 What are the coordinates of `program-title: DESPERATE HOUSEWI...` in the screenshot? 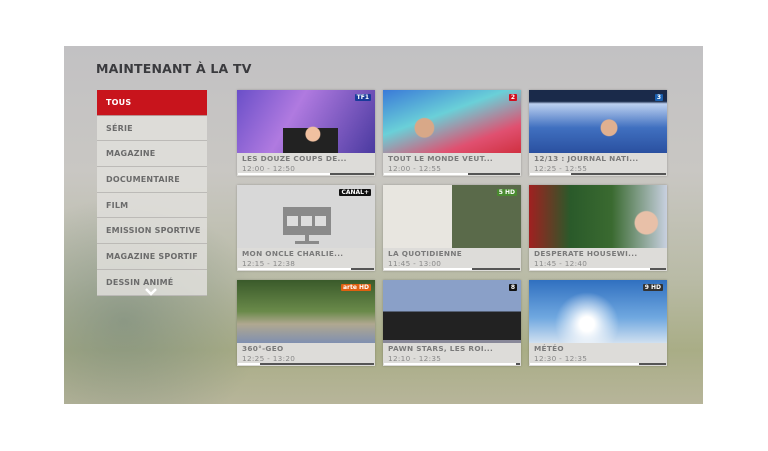 It's located at (586, 253).